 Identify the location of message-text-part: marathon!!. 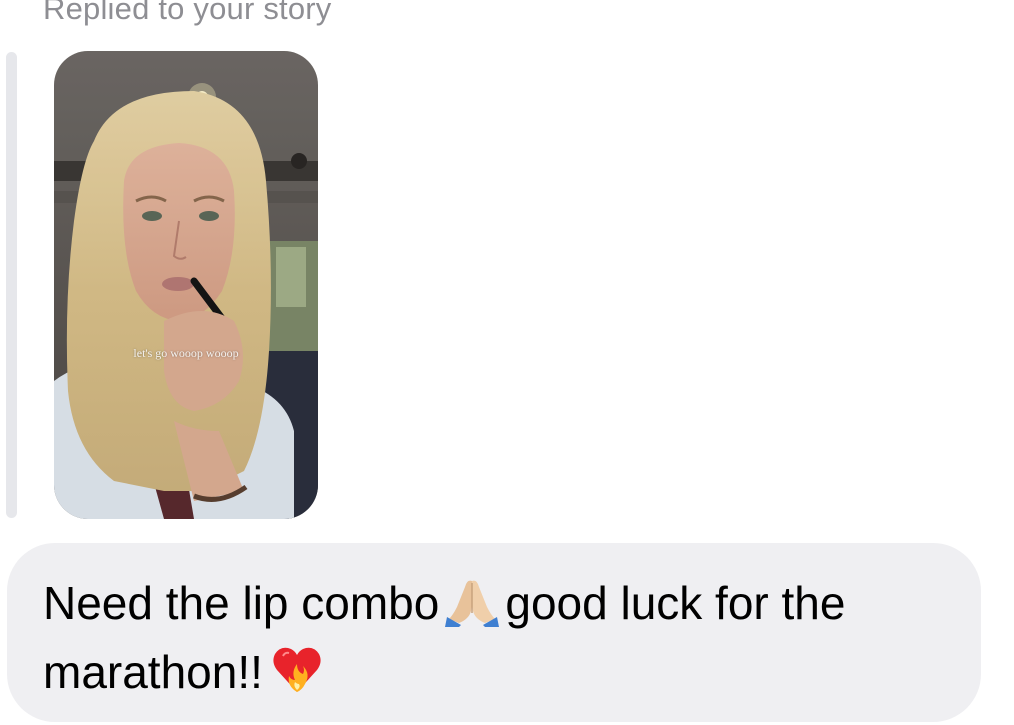
(153, 672).